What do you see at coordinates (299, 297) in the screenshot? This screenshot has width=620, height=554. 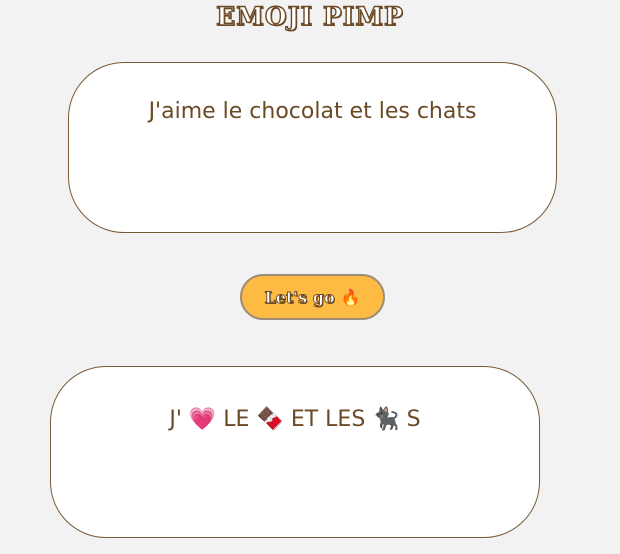 I see `lets-go-label: Let's go` at bounding box center [299, 297].